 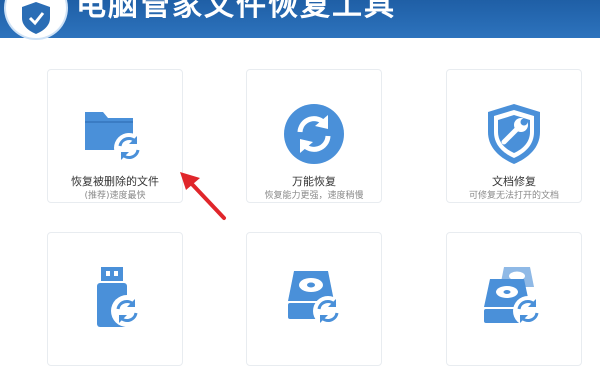 I want to click on sync-circle-icon, so click(x=314, y=134).